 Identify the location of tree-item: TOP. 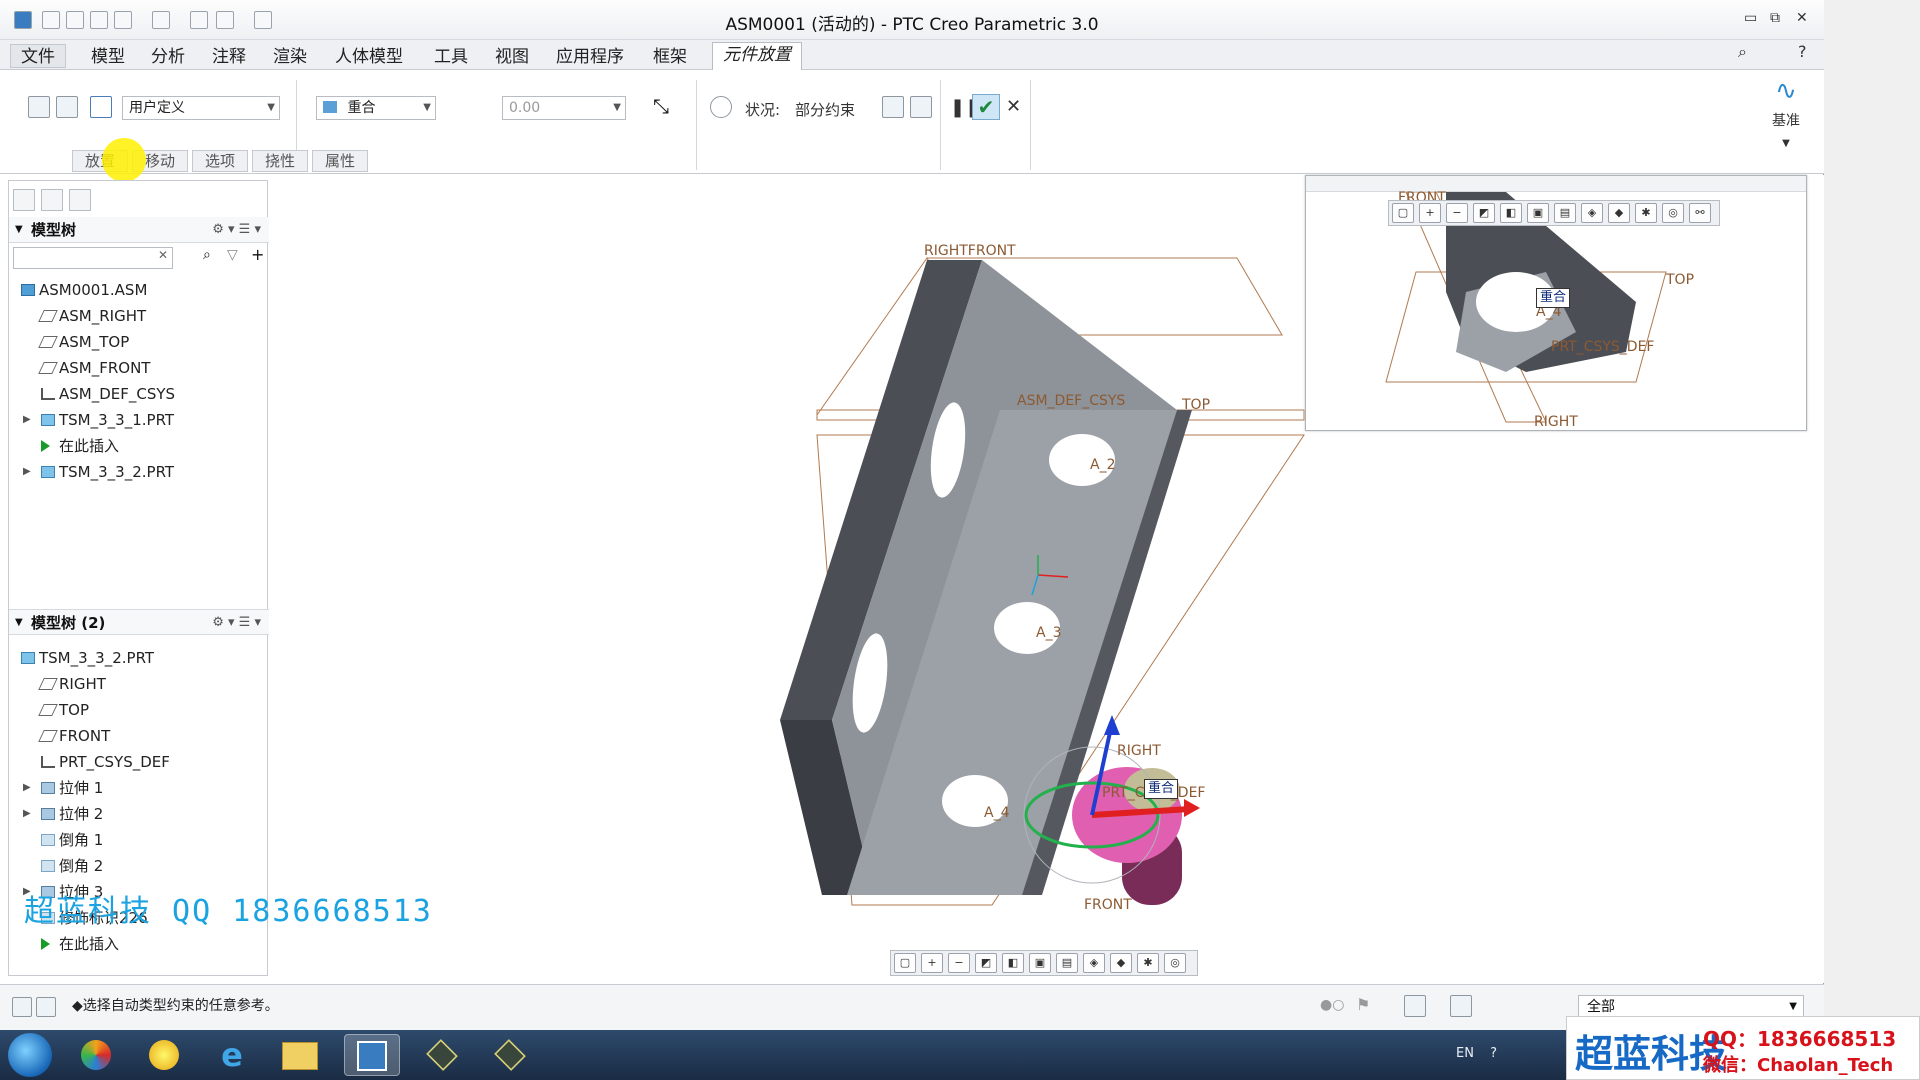
(139, 710).